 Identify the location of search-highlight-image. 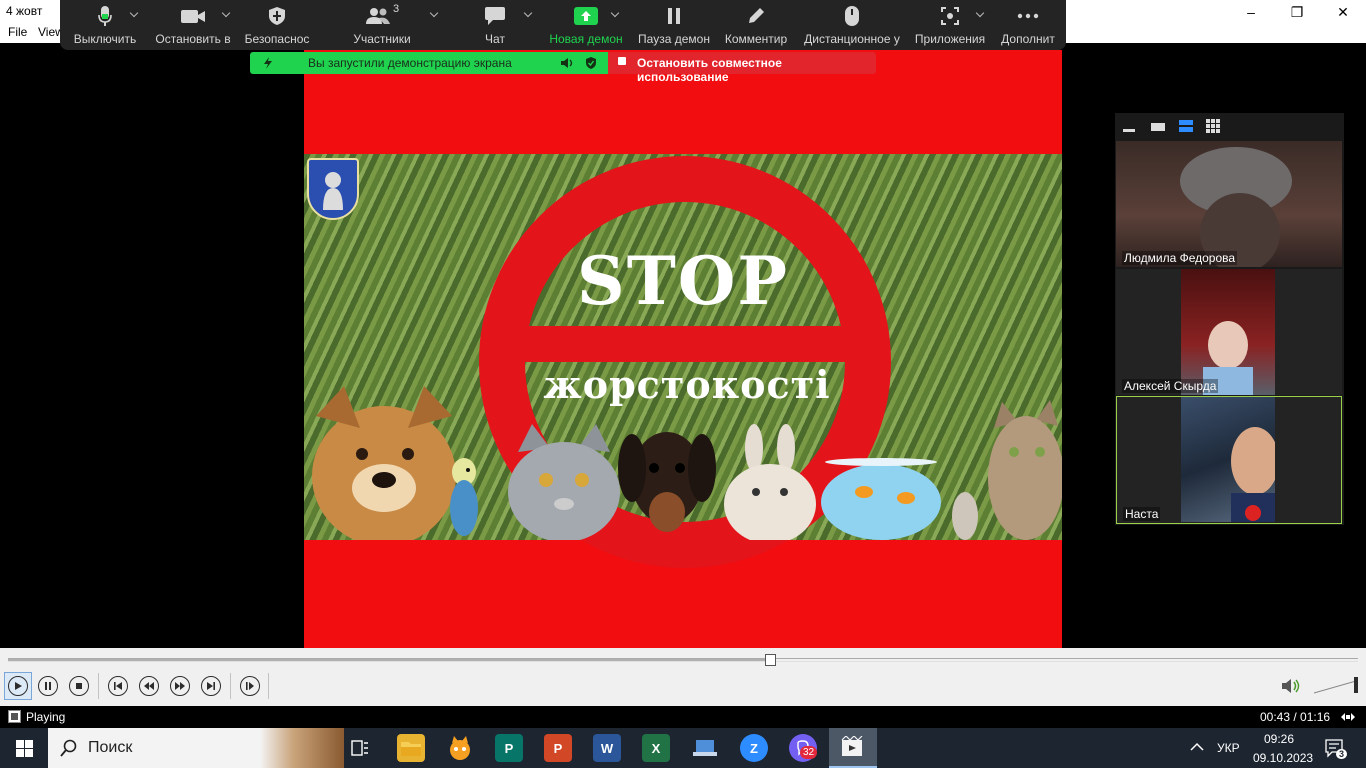
(302, 748).